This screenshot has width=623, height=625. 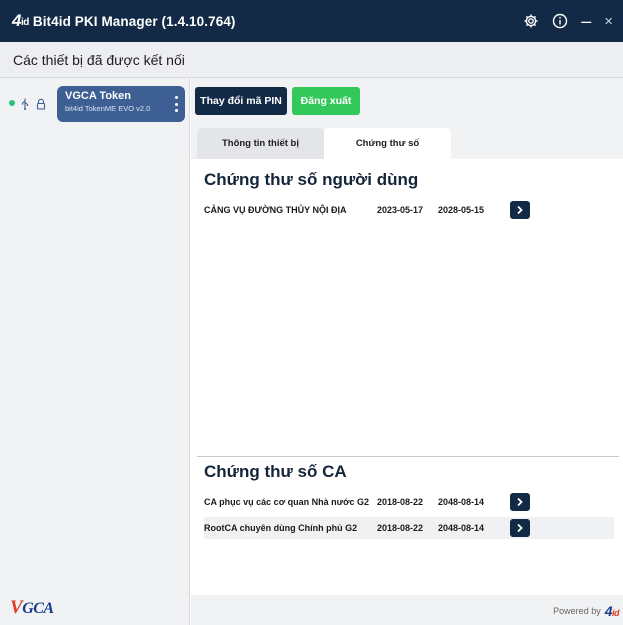 I want to click on vgca-logo: VGCA, so click(x=32, y=607).